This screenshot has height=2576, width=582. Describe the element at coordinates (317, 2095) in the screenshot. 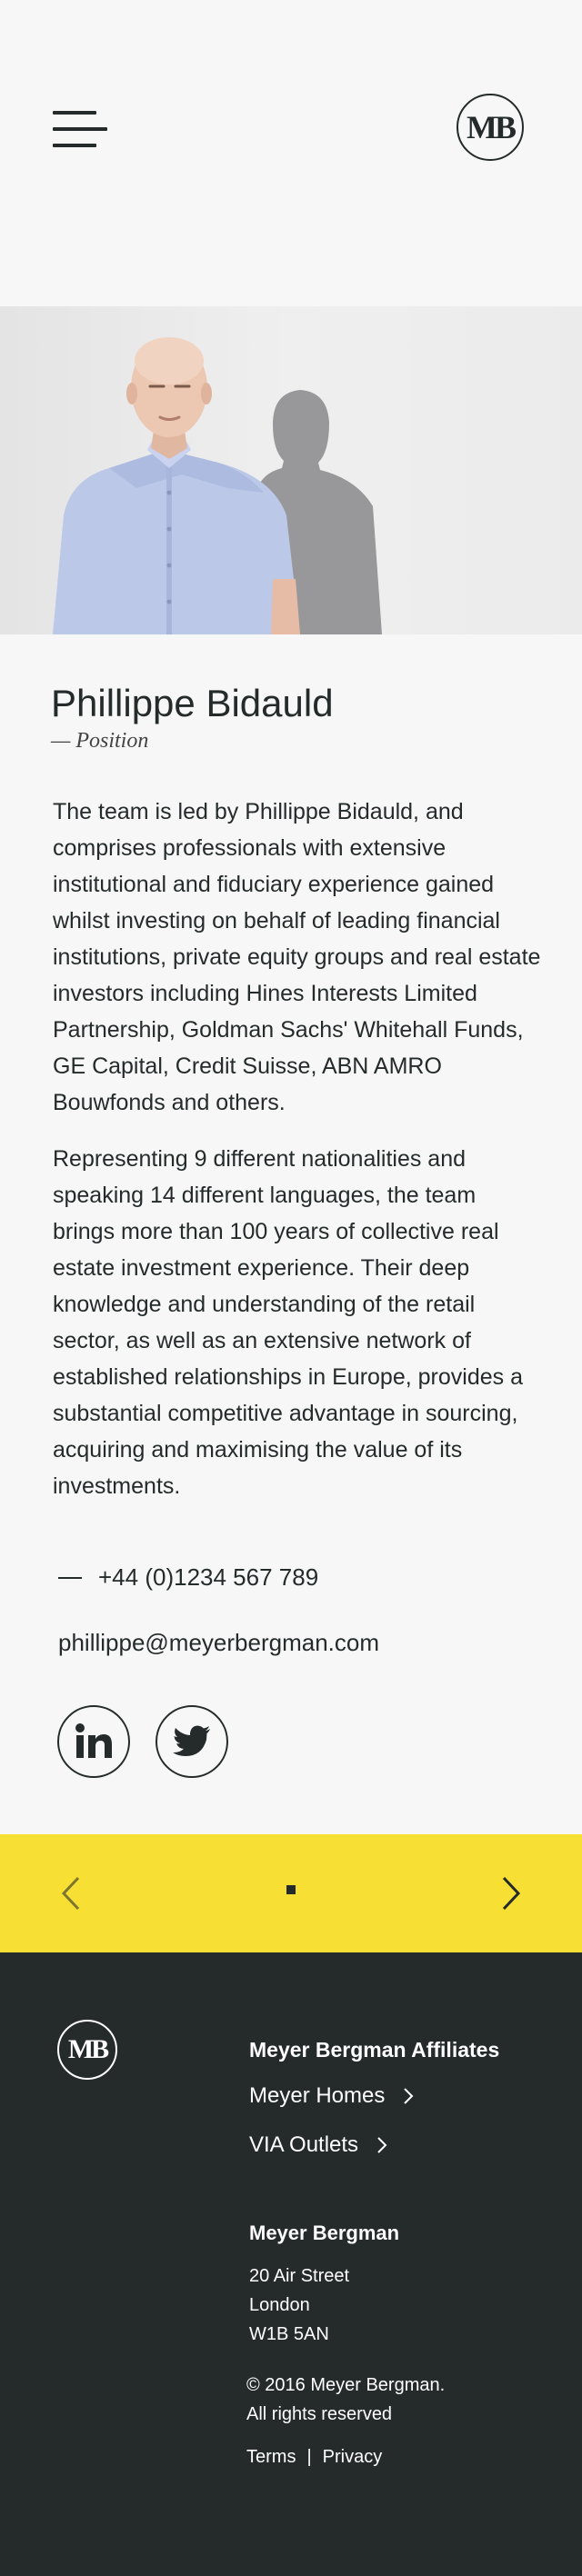

I see `affiliate-label: Meyer Homes` at that location.